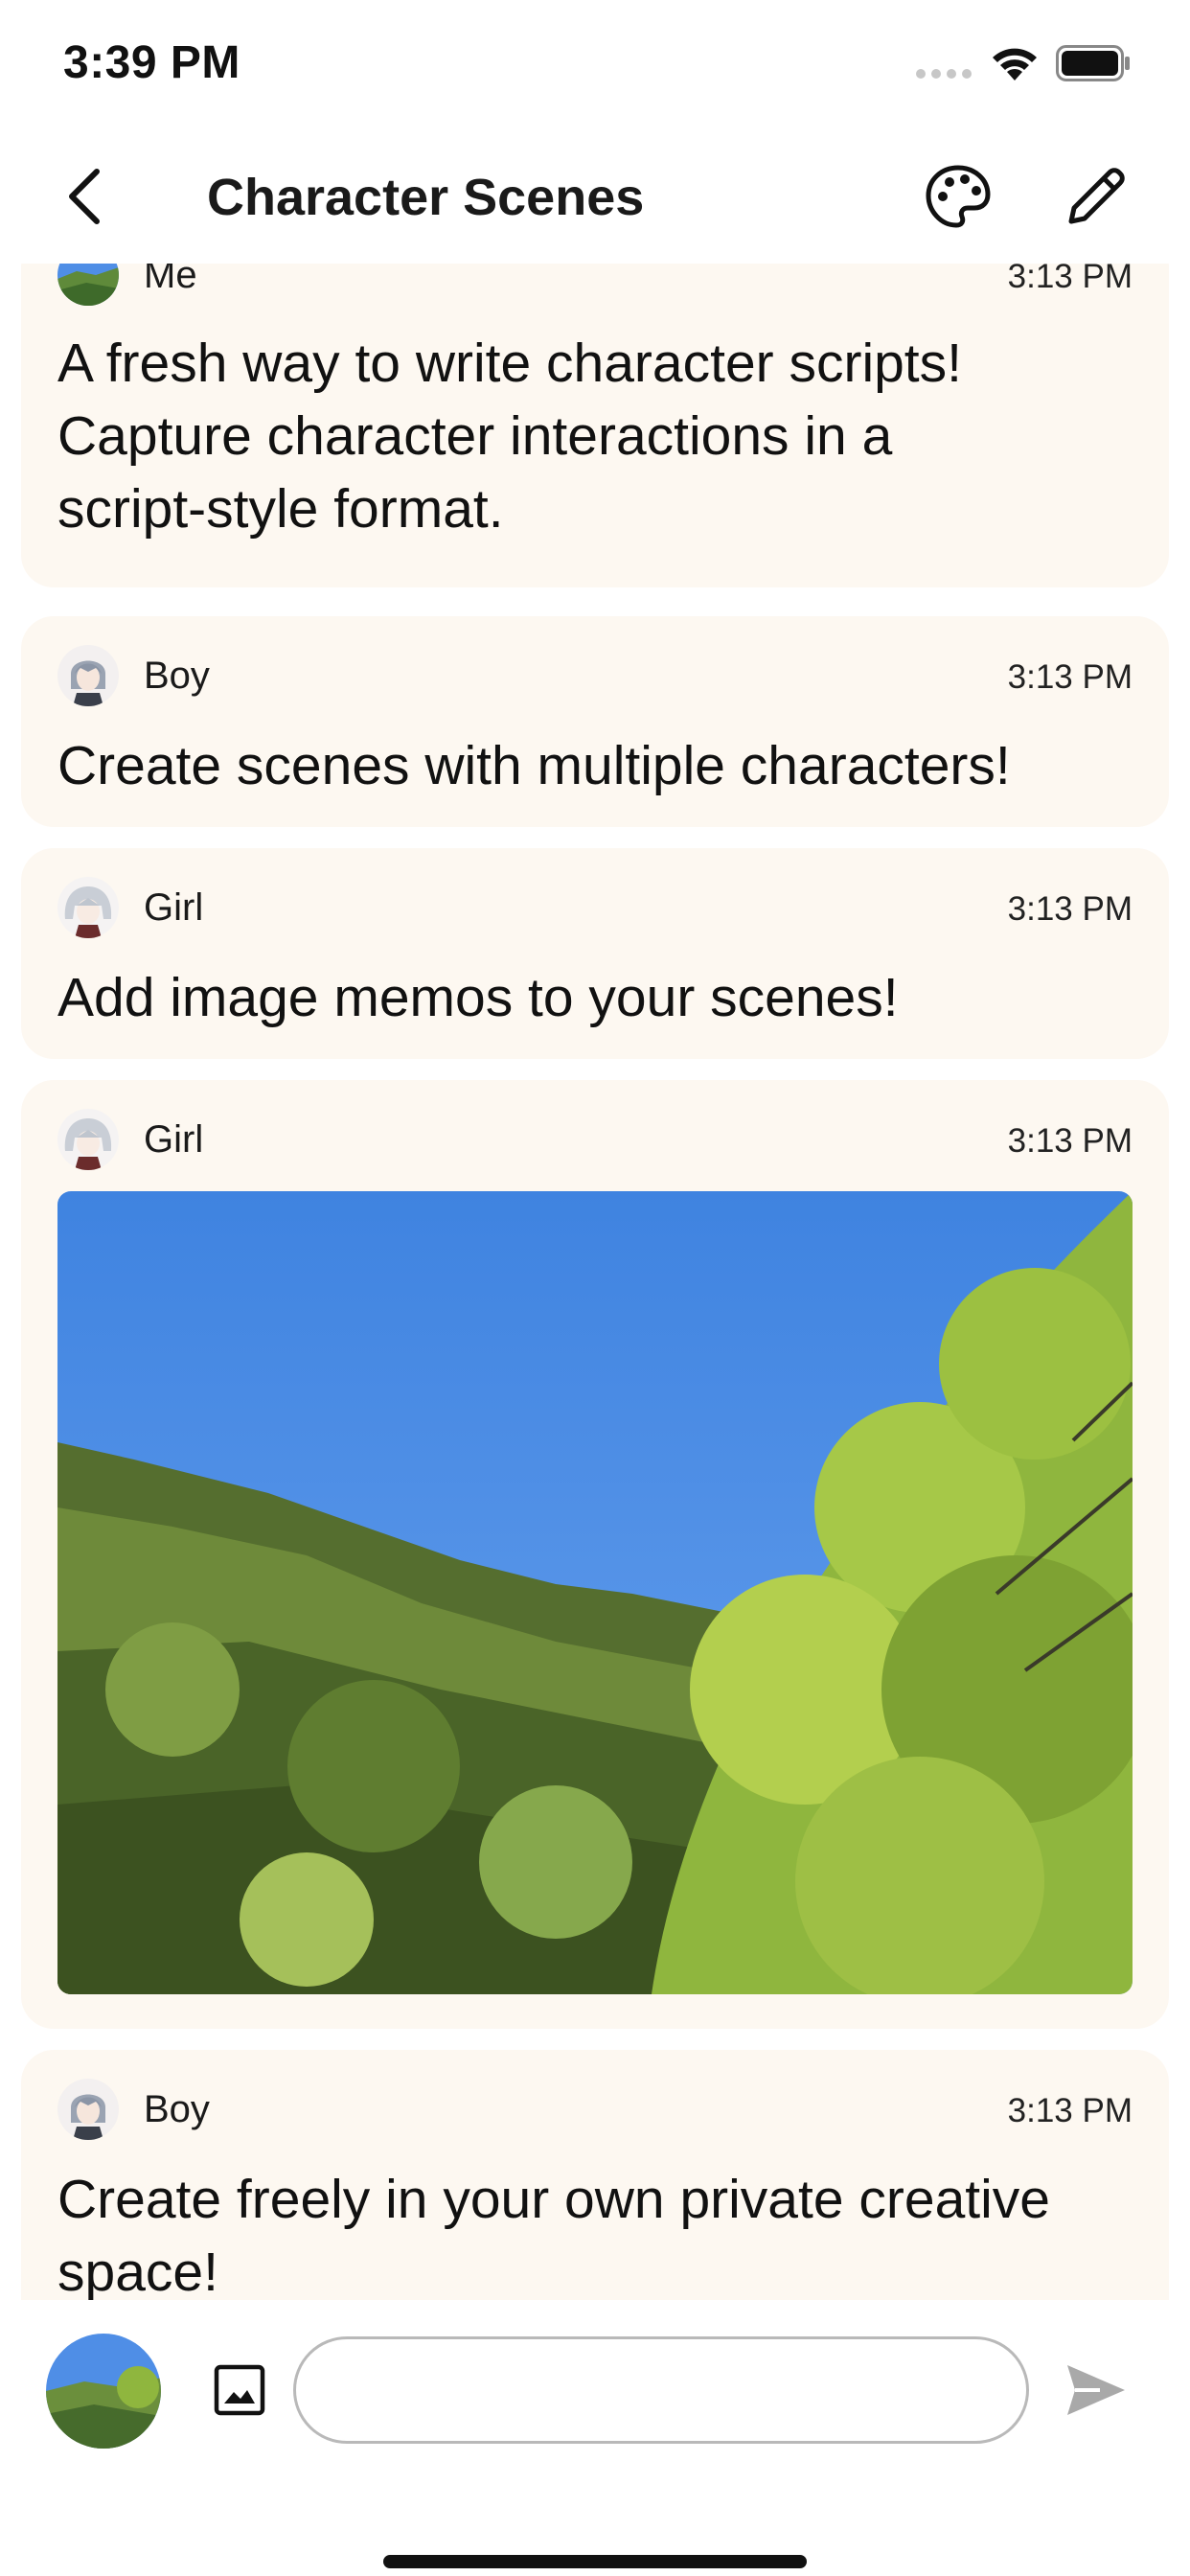 The height and width of the screenshot is (2576, 1190). Describe the element at coordinates (151, 63) in the screenshot. I see `status-time: 3:39 PM` at that location.